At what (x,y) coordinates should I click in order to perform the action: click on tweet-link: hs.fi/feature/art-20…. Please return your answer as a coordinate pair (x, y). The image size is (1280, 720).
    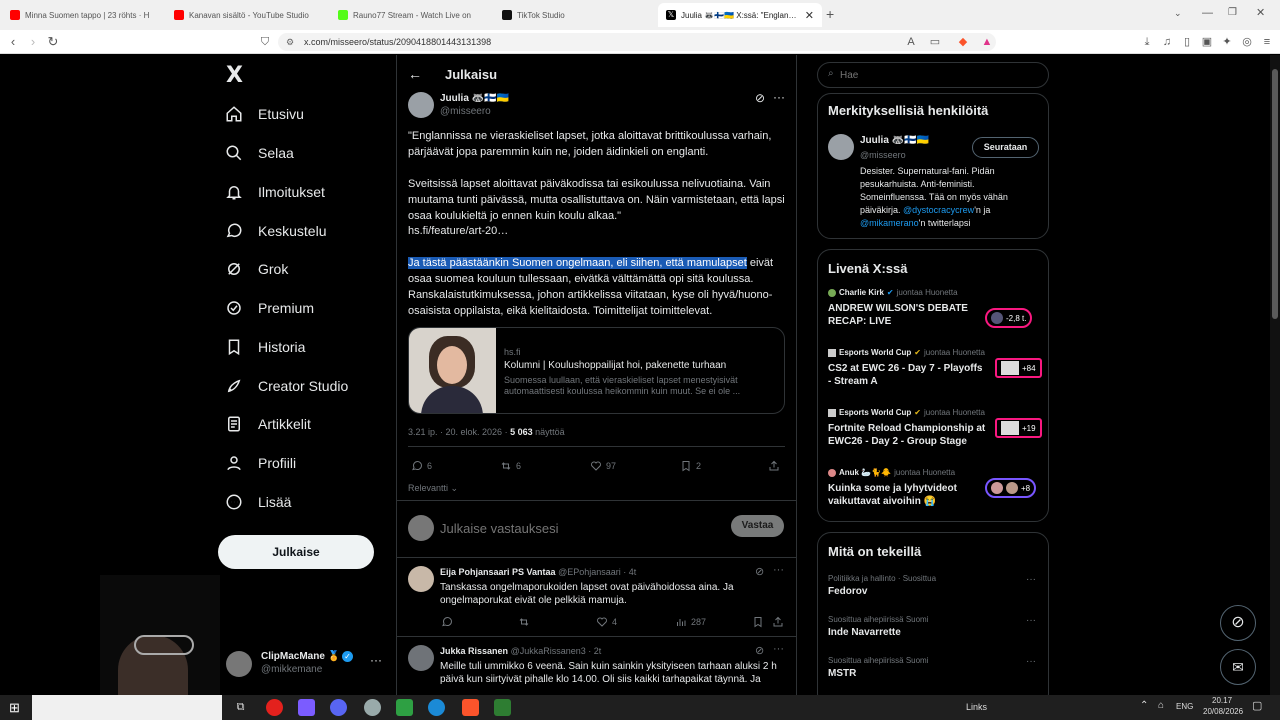
    Looking at the image, I should click on (458, 231).